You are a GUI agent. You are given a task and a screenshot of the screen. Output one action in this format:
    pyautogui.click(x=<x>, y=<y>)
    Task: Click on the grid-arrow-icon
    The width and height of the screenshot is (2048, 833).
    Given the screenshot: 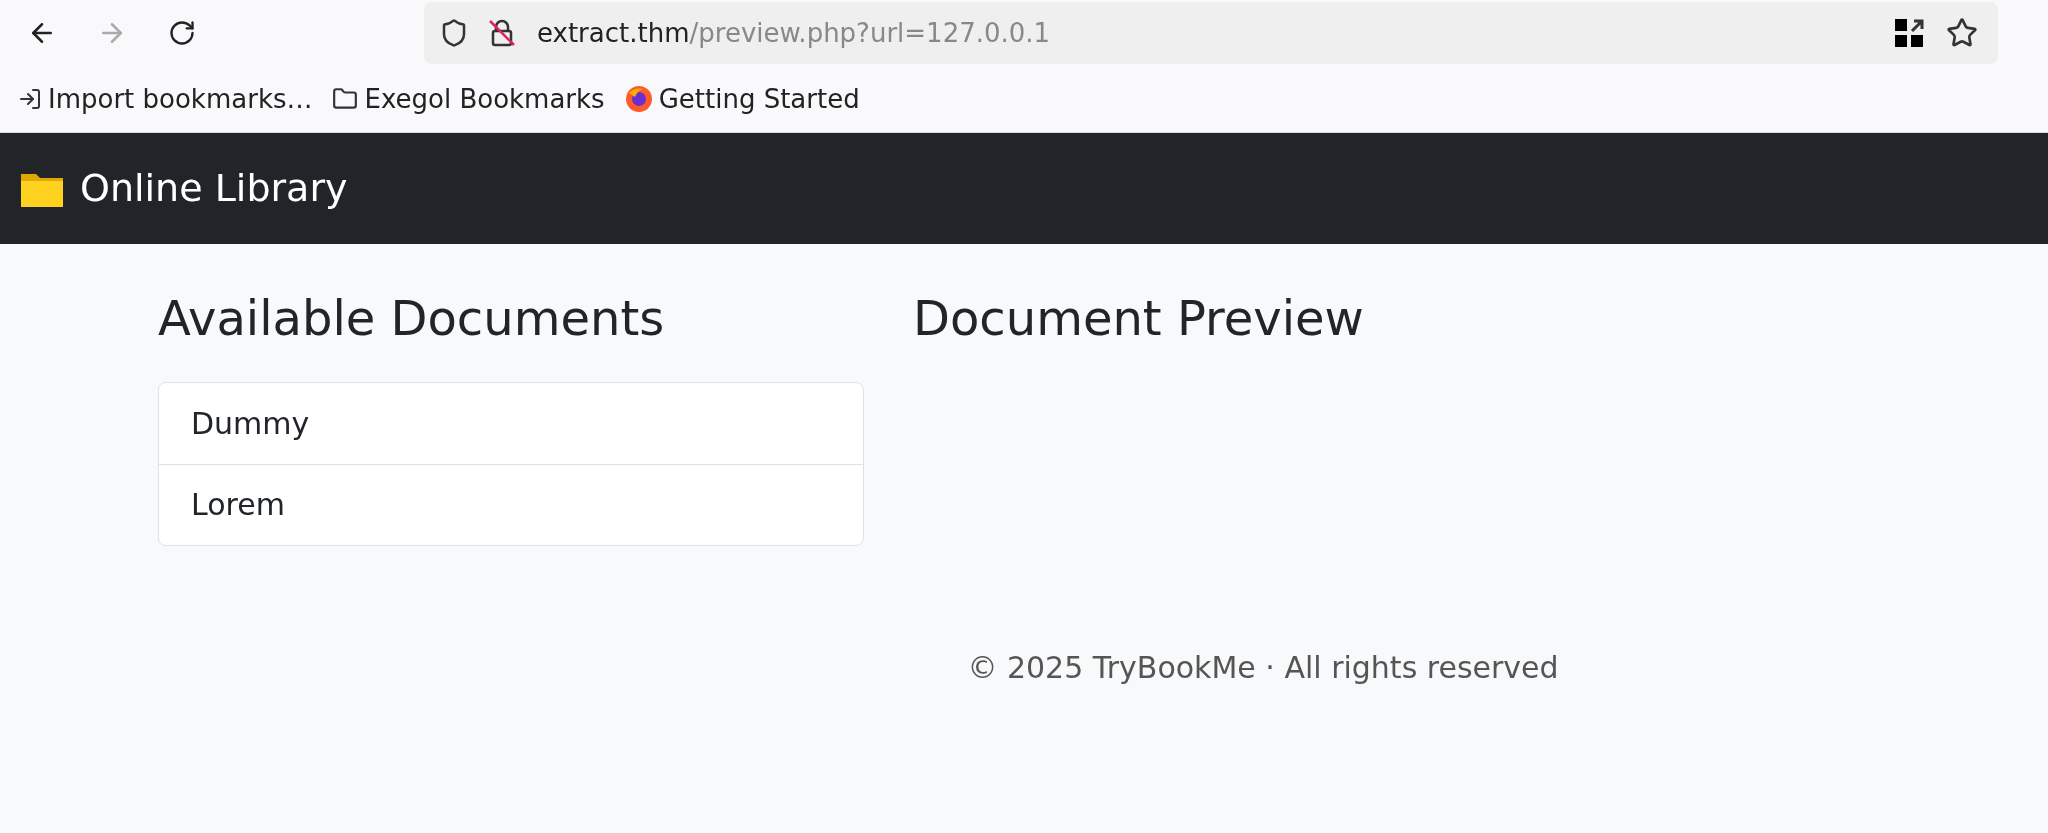 What is the action you would take?
    pyautogui.click(x=1909, y=33)
    